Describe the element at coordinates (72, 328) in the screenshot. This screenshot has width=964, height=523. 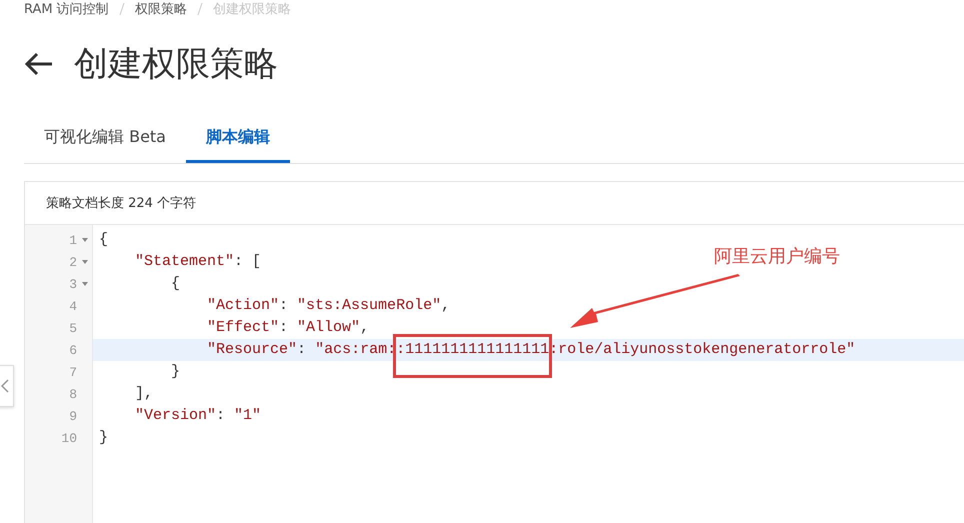
I see `line-number: 5` at that location.